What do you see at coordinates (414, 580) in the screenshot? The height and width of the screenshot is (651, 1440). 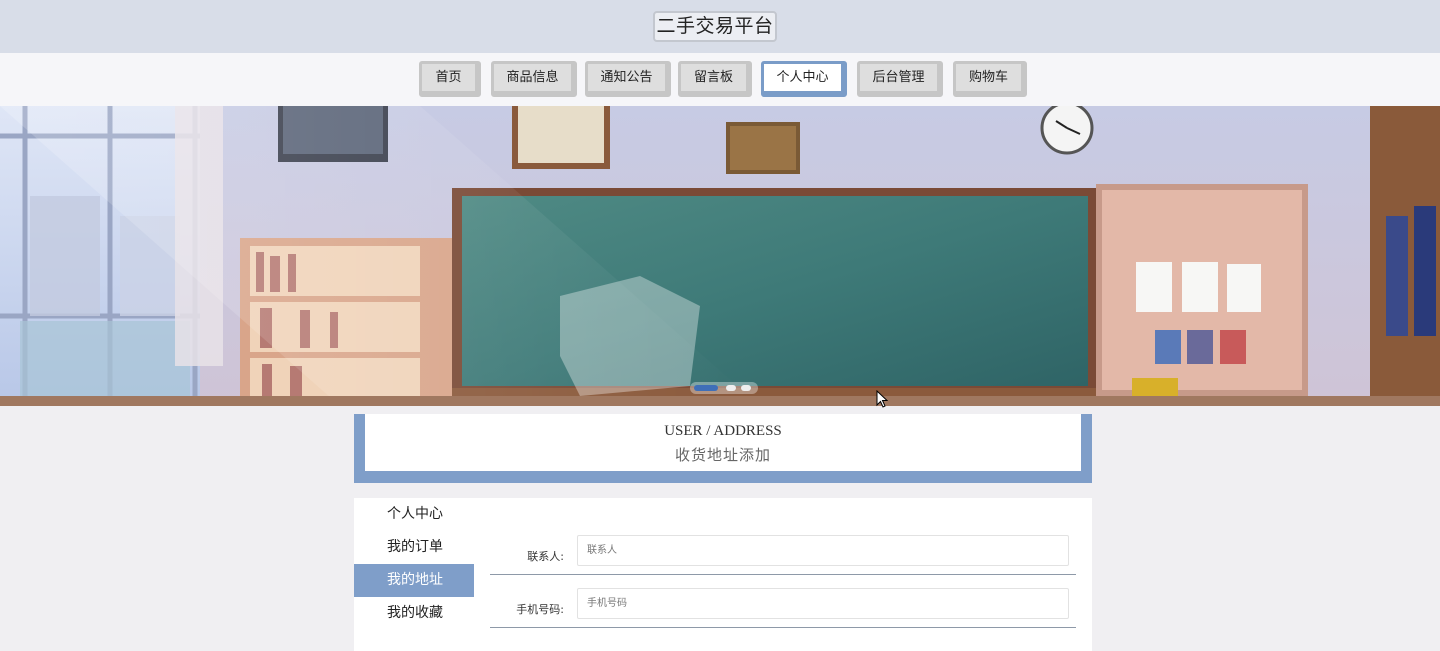 I see `sidebar-item-address: 我的地址` at bounding box center [414, 580].